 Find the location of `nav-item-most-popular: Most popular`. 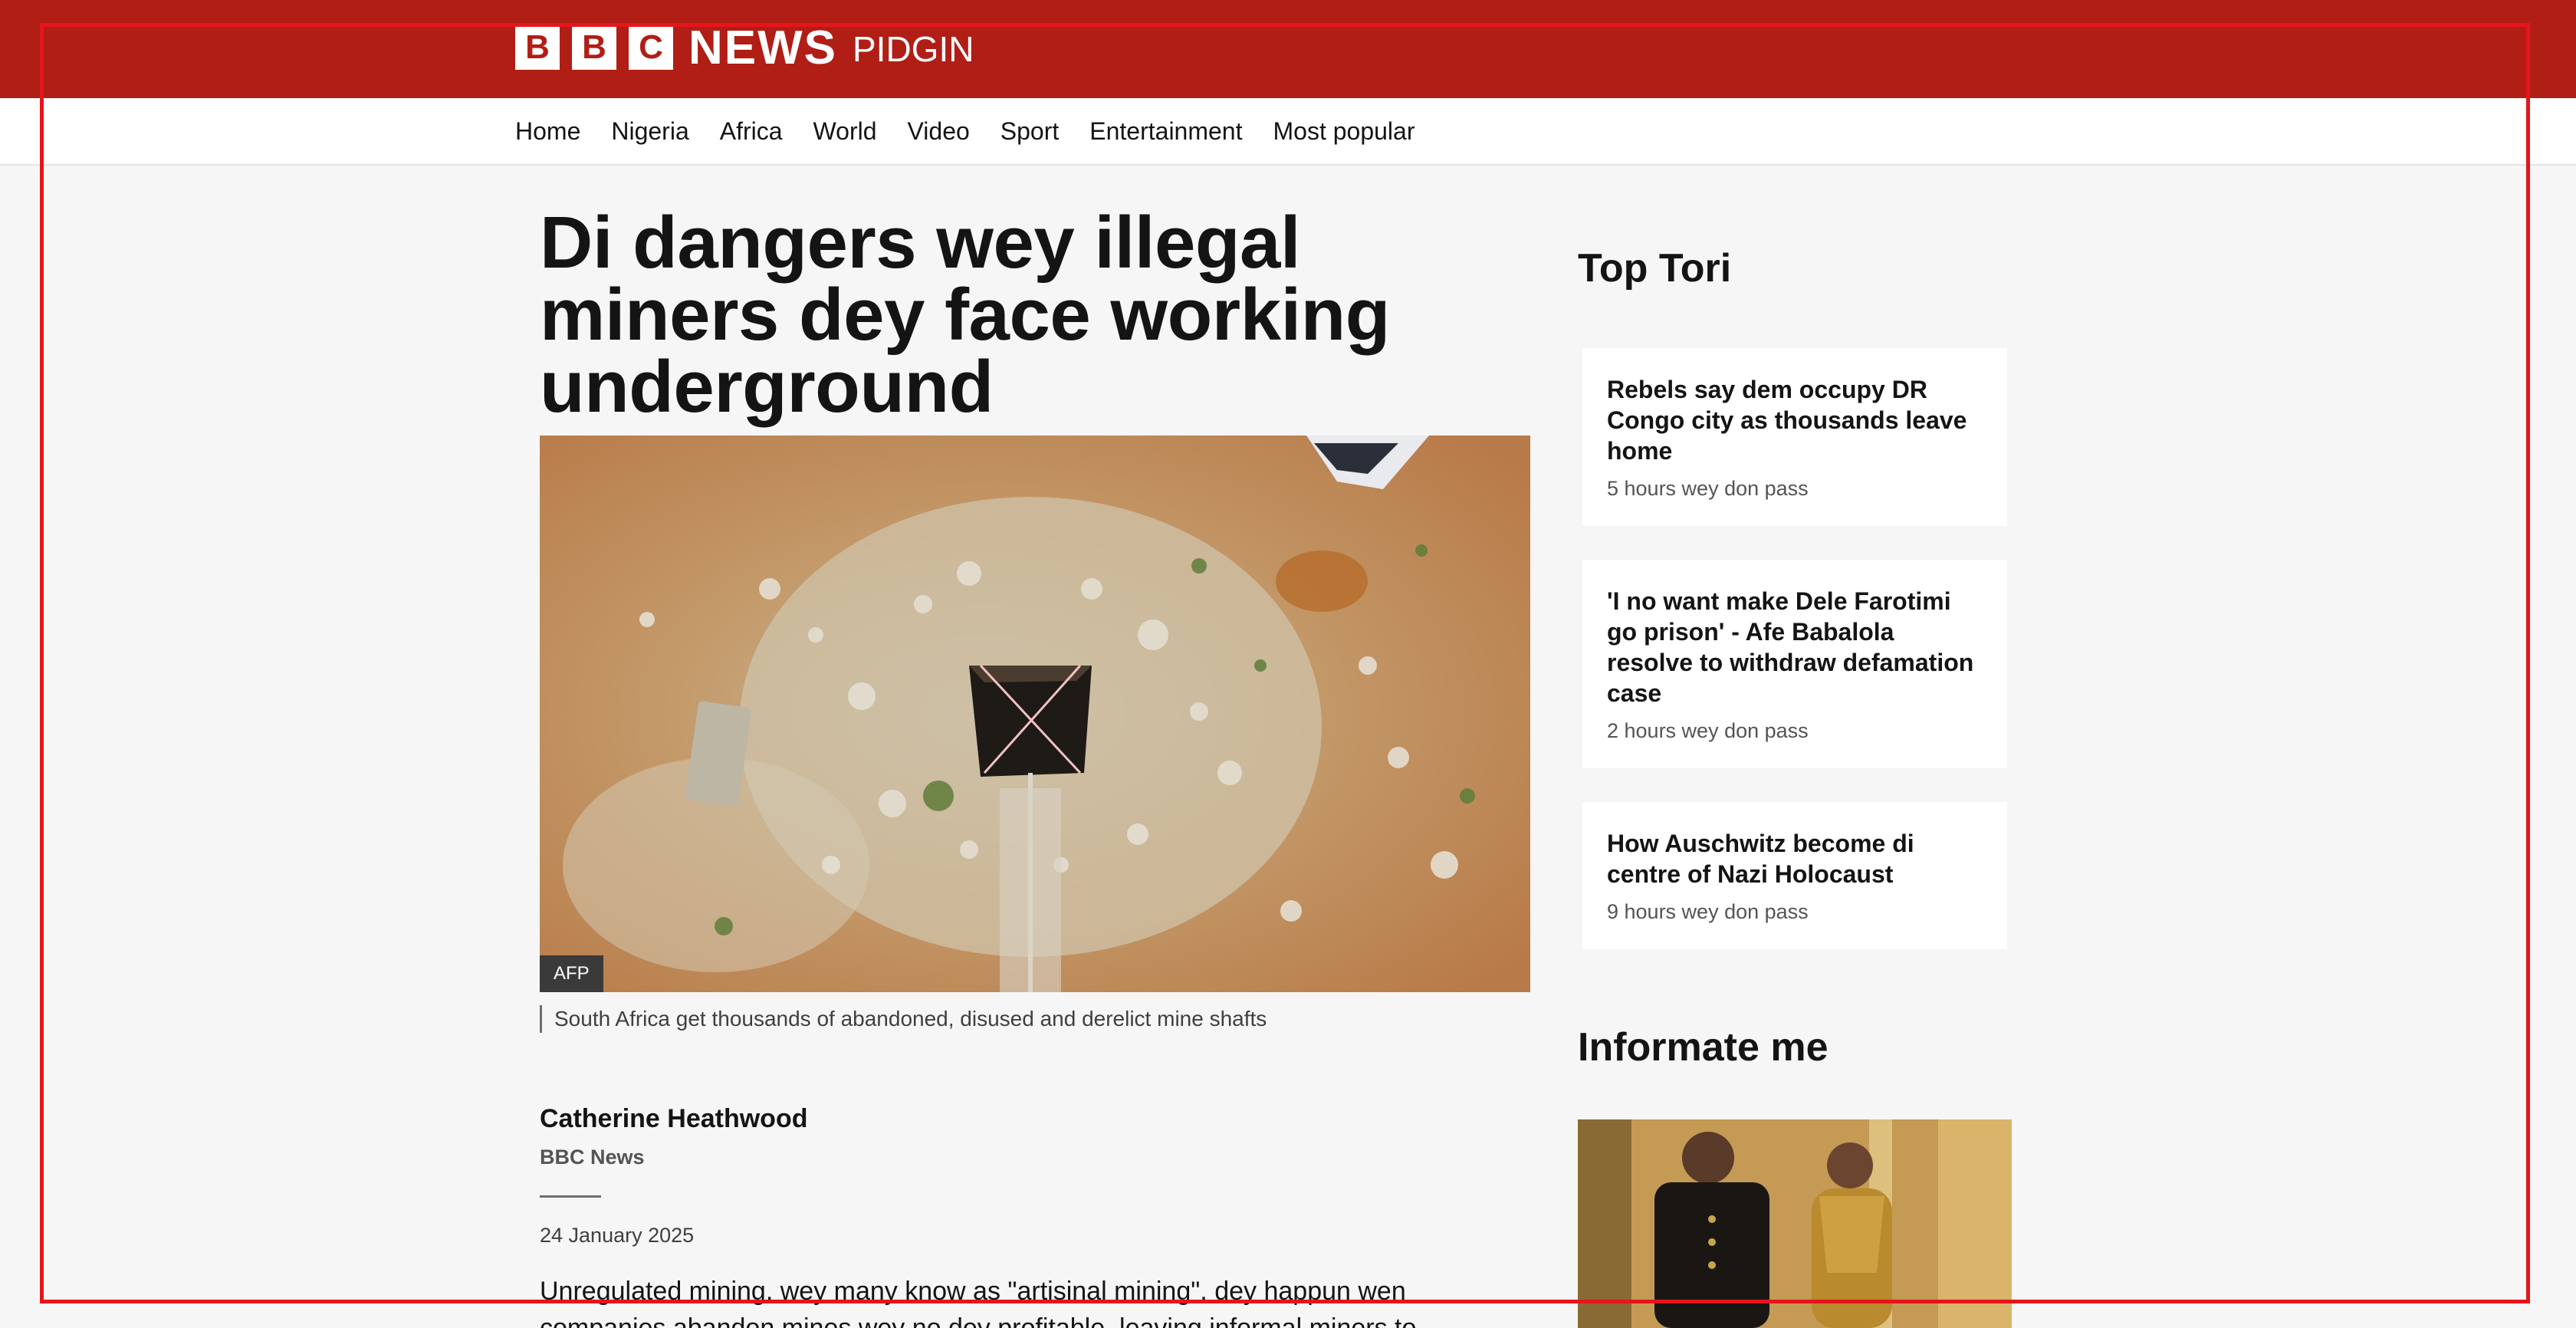

nav-item-most-popular: Most popular is located at coordinates (1343, 131).